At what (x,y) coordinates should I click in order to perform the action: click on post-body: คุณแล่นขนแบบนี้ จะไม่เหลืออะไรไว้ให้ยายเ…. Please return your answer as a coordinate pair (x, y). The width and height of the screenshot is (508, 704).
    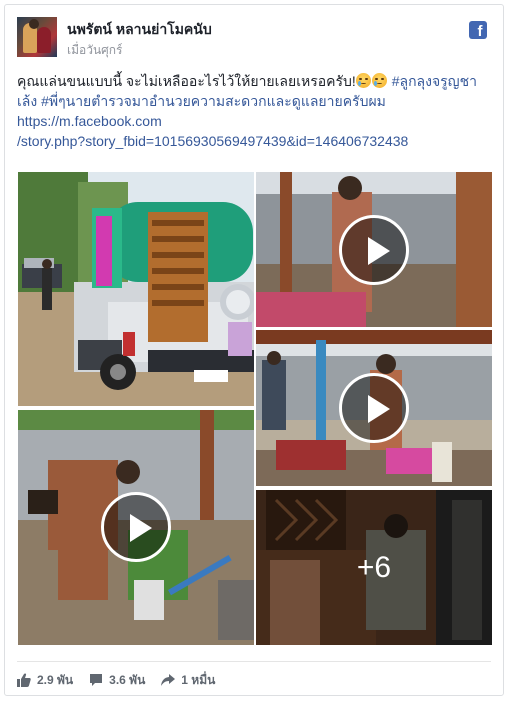
    Looking at the image, I should click on (255, 111).